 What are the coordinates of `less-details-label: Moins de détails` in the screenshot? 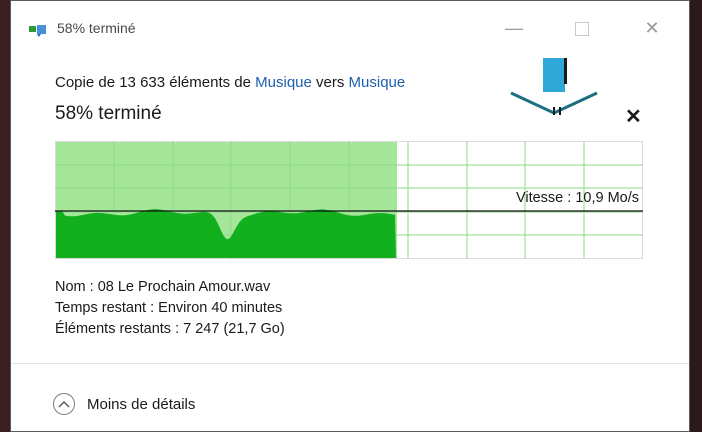 It's located at (141, 404).